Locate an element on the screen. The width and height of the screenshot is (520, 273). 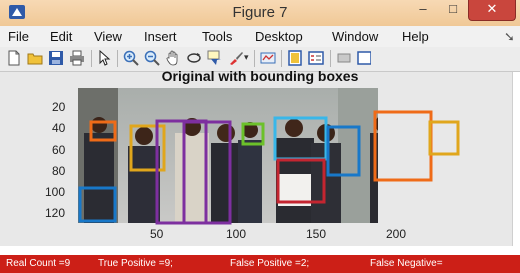
y-tick-label: 80 is located at coordinates (59, 171).